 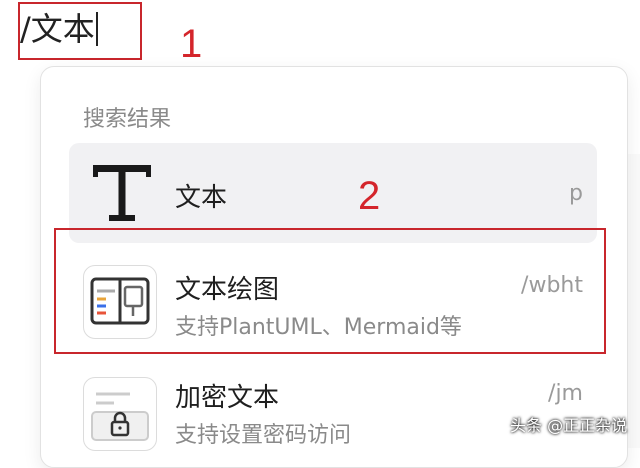 I want to click on annotation-label-2: 2, so click(x=369, y=196).